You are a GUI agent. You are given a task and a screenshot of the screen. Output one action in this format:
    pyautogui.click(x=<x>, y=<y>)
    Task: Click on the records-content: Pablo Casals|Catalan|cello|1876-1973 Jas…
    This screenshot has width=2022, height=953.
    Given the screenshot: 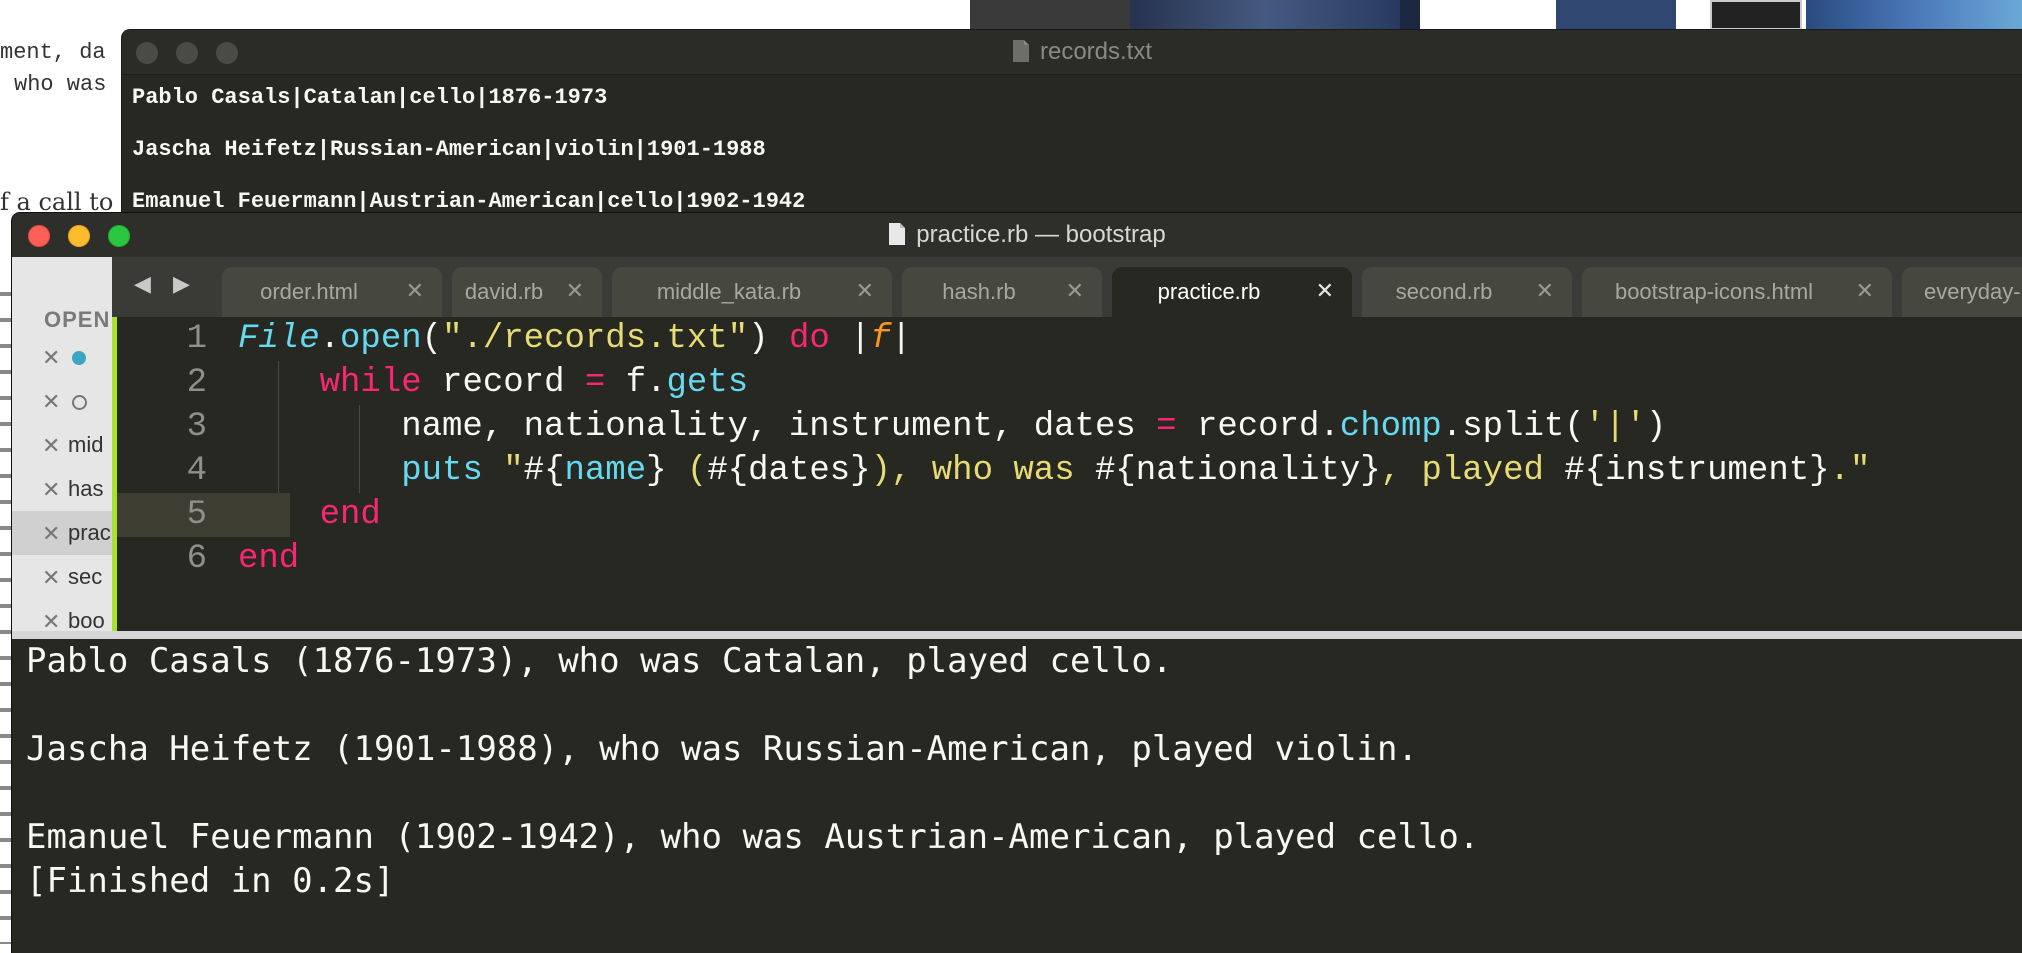 What is the action you would take?
    pyautogui.click(x=468, y=146)
    